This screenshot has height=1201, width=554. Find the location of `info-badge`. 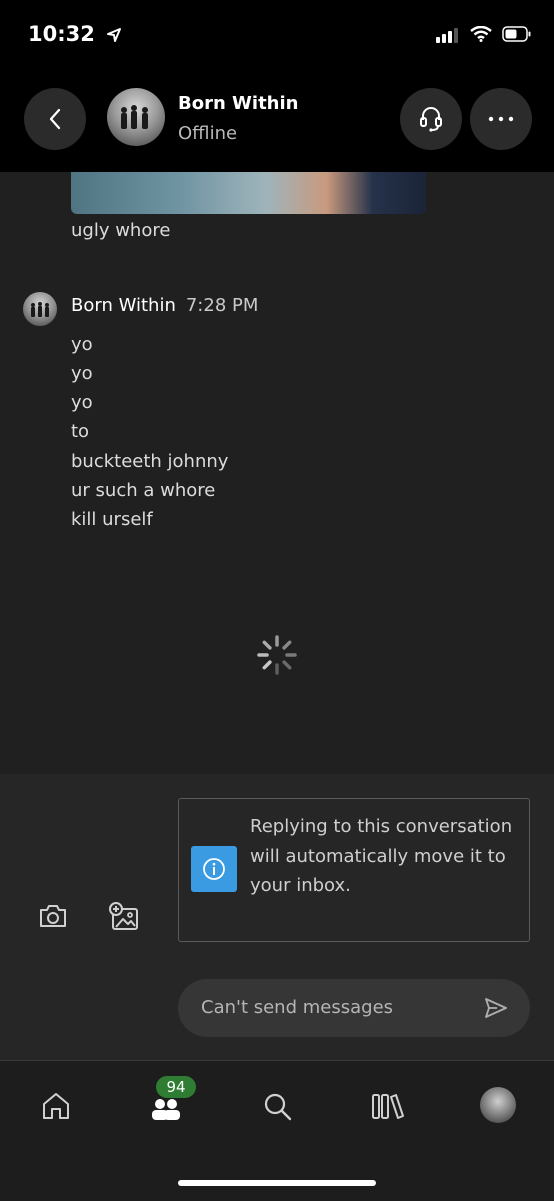

info-badge is located at coordinates (214, 869).